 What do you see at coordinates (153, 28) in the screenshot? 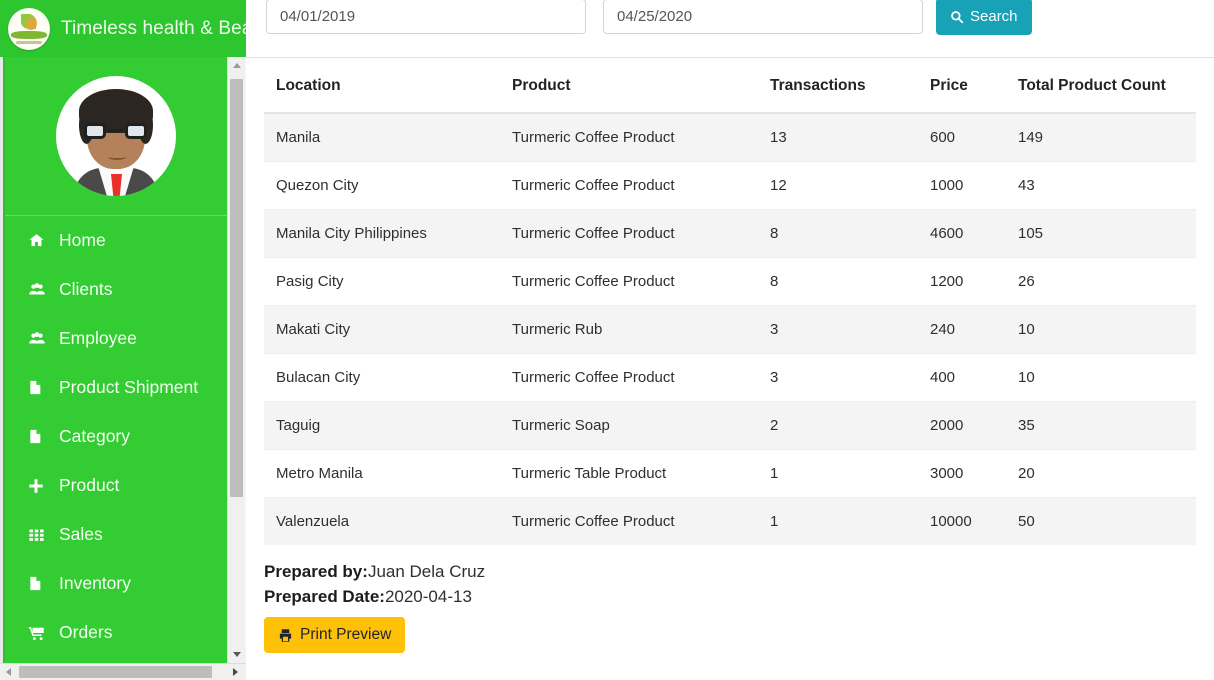
I see `brand-title: Timeless health & Beauty` at bounding box center [153, 28].